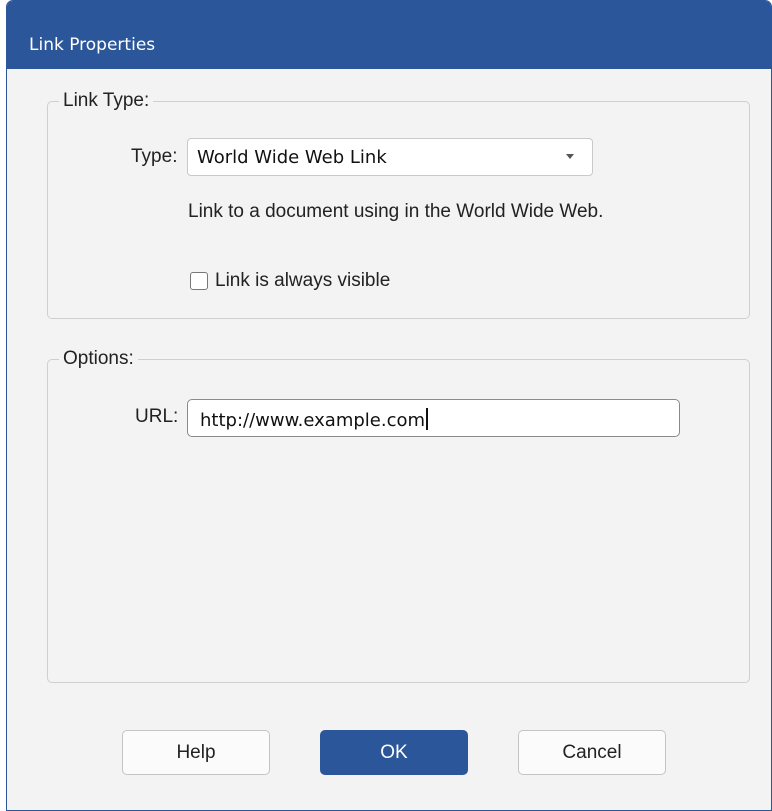 The height and width of the screenshot is (811, 772). Describe the element at coordinates (292, 157) in the screenshot. I see `link-type-select-value: World Wide Web Link` at that location.